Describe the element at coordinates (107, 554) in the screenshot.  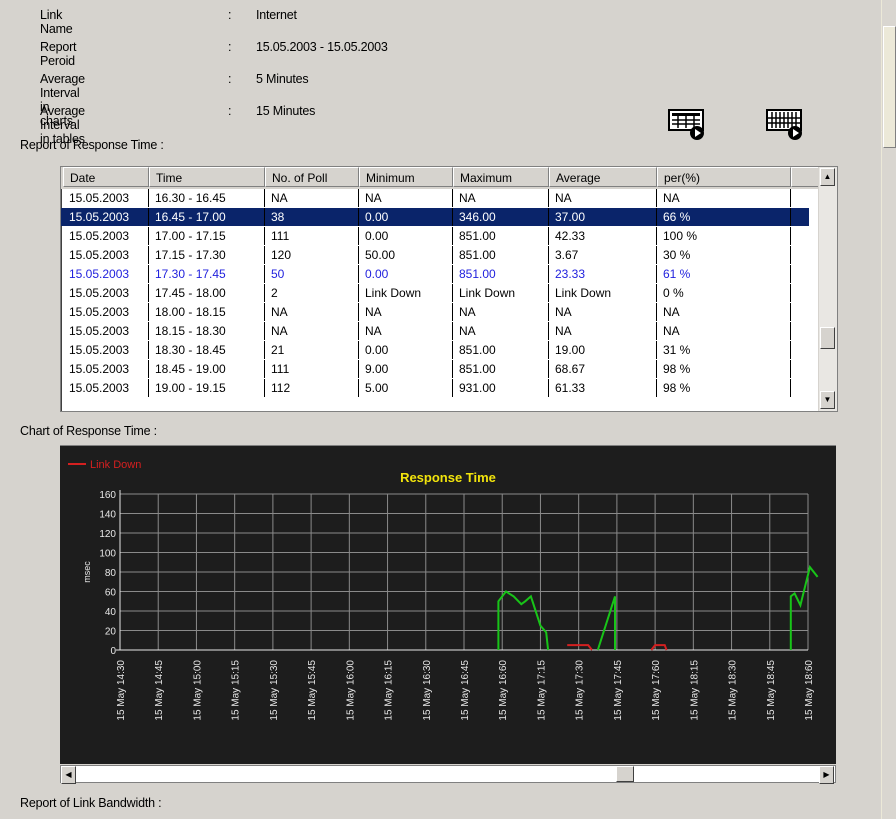
I see `y-tick-label: 100` at that location.